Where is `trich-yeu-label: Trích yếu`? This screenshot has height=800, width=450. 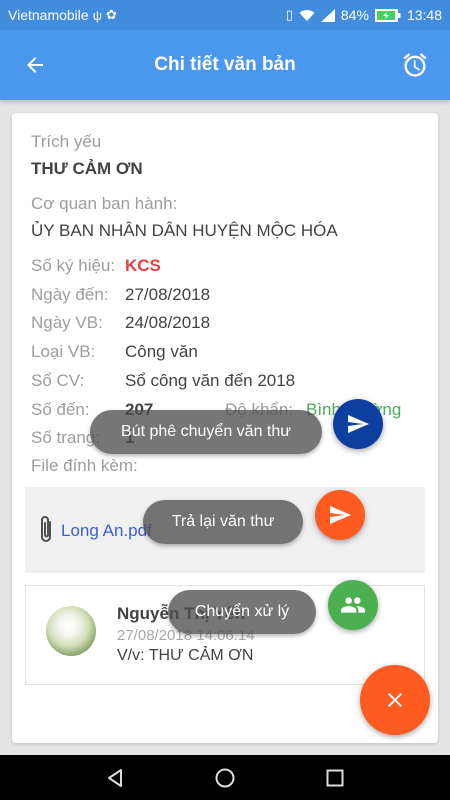 trich-yeu-label: Trích yếu is located at coordinates (66, 141).